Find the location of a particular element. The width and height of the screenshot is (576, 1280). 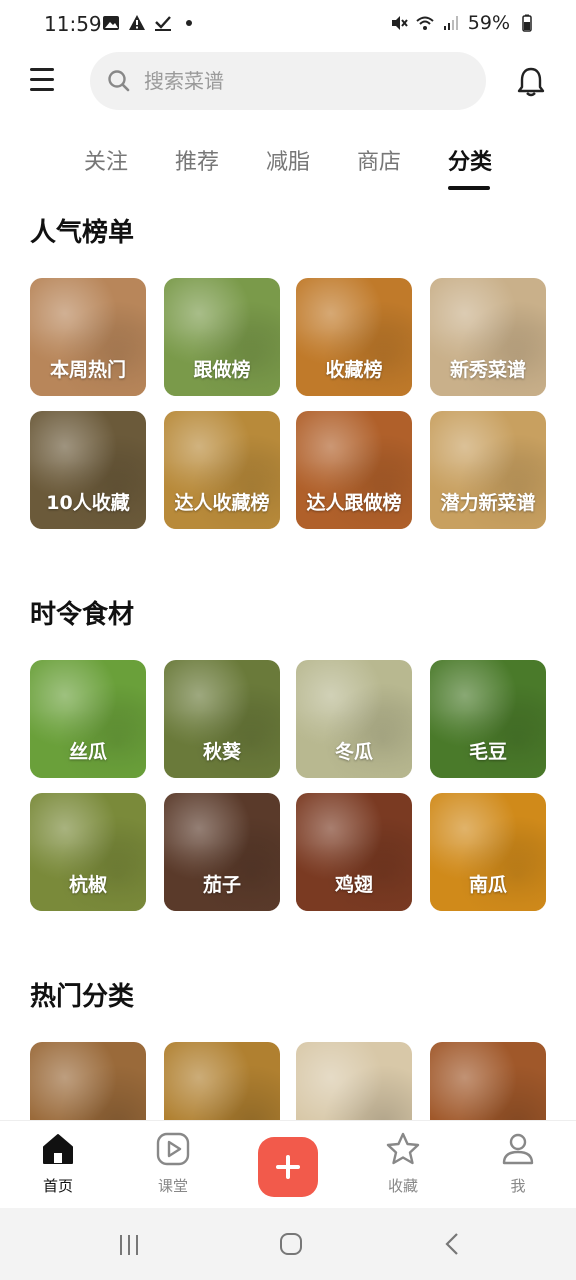

search-bar is located at coordinates (288, 81).